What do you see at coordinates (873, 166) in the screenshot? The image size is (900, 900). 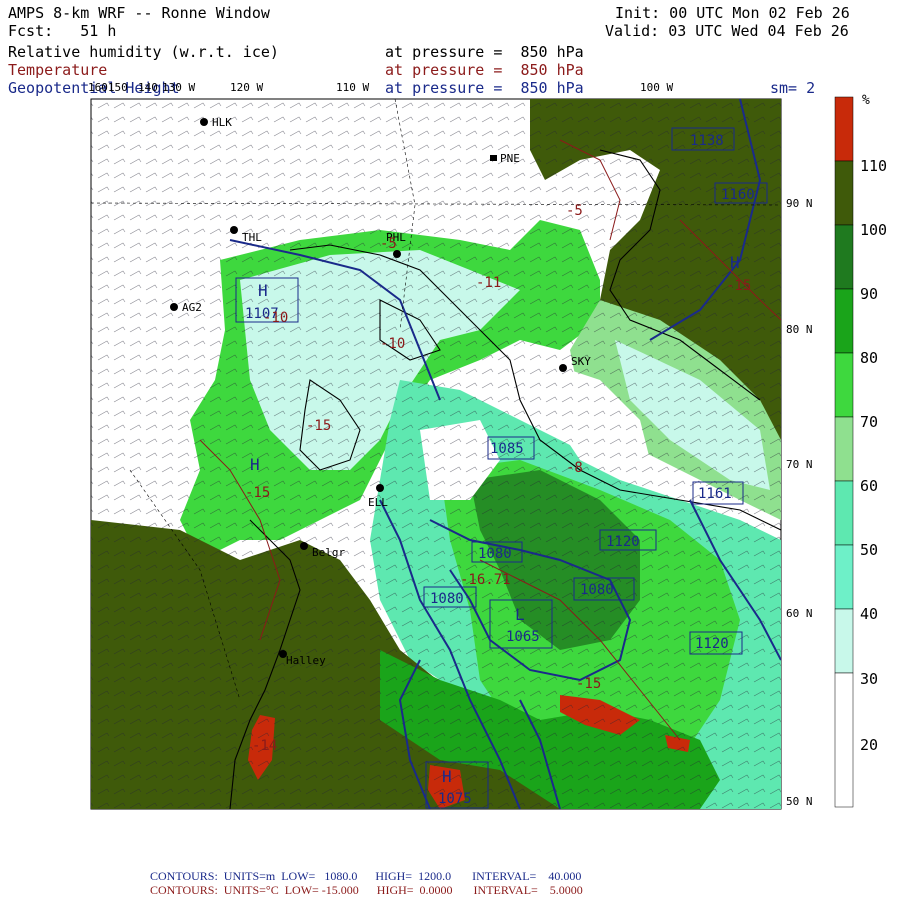 I see `colorbar-tick: 110` at bounding box center [873, 166].